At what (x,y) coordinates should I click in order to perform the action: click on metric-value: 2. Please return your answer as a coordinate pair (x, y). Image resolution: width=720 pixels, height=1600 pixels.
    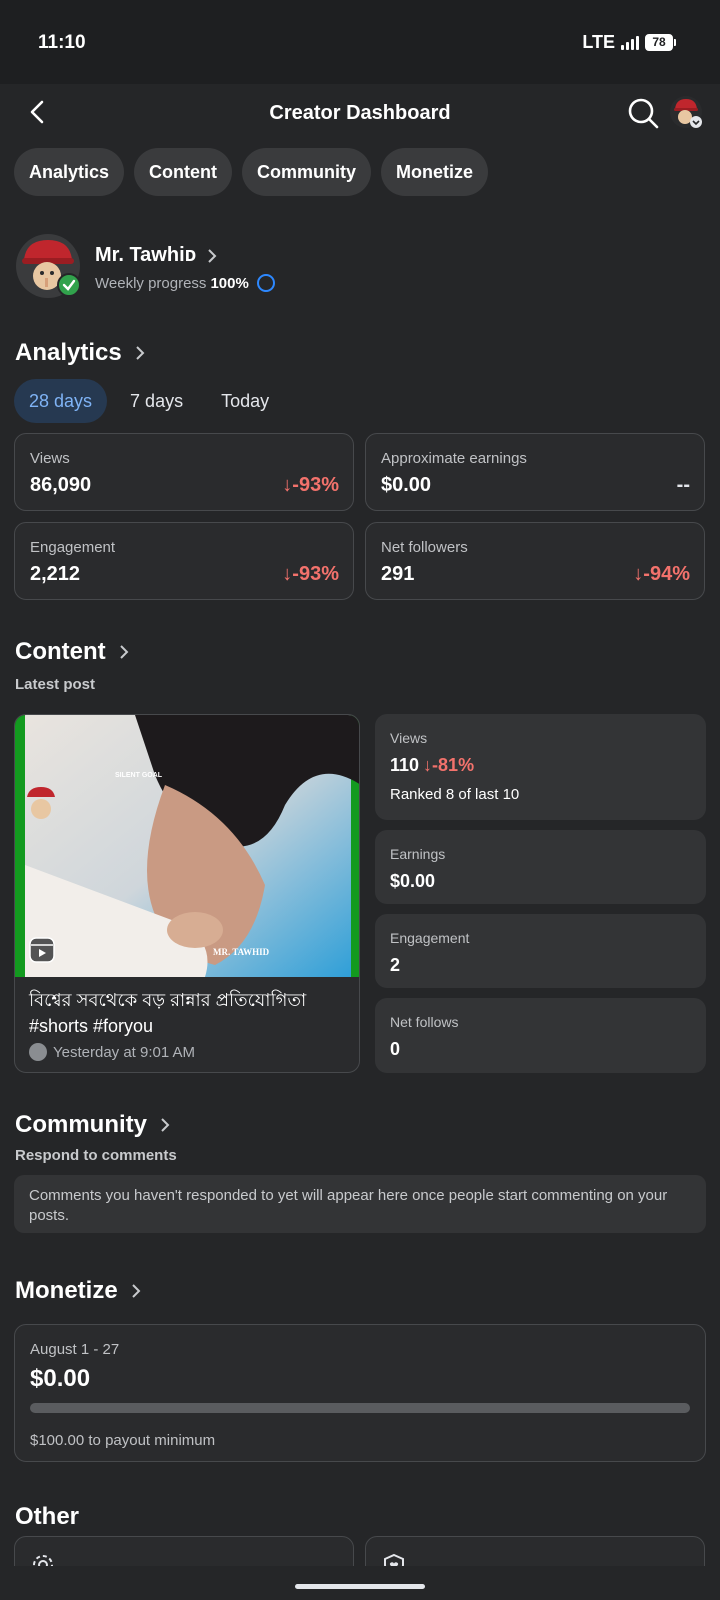
    Looking at the image, I should click on (395, 965).